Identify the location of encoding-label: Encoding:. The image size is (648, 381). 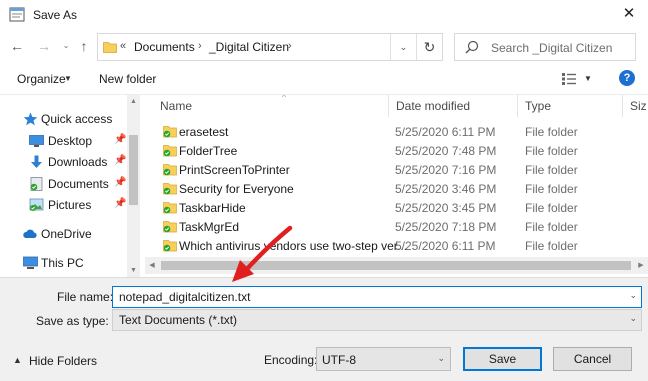
(291, 360).